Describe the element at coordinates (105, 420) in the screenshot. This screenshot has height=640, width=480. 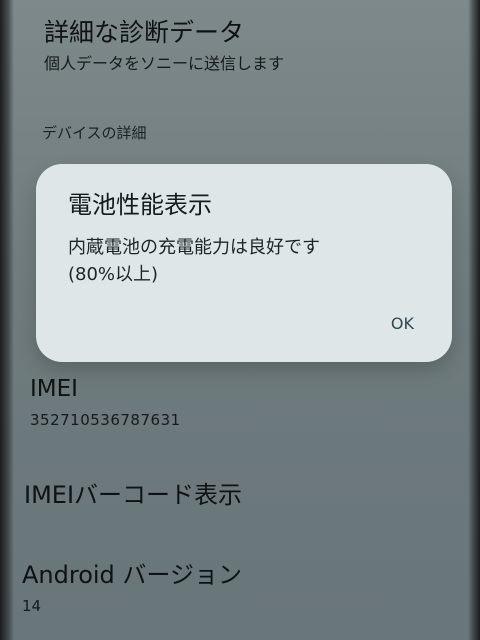
I see `imei-value: 352710536787631` at that location.